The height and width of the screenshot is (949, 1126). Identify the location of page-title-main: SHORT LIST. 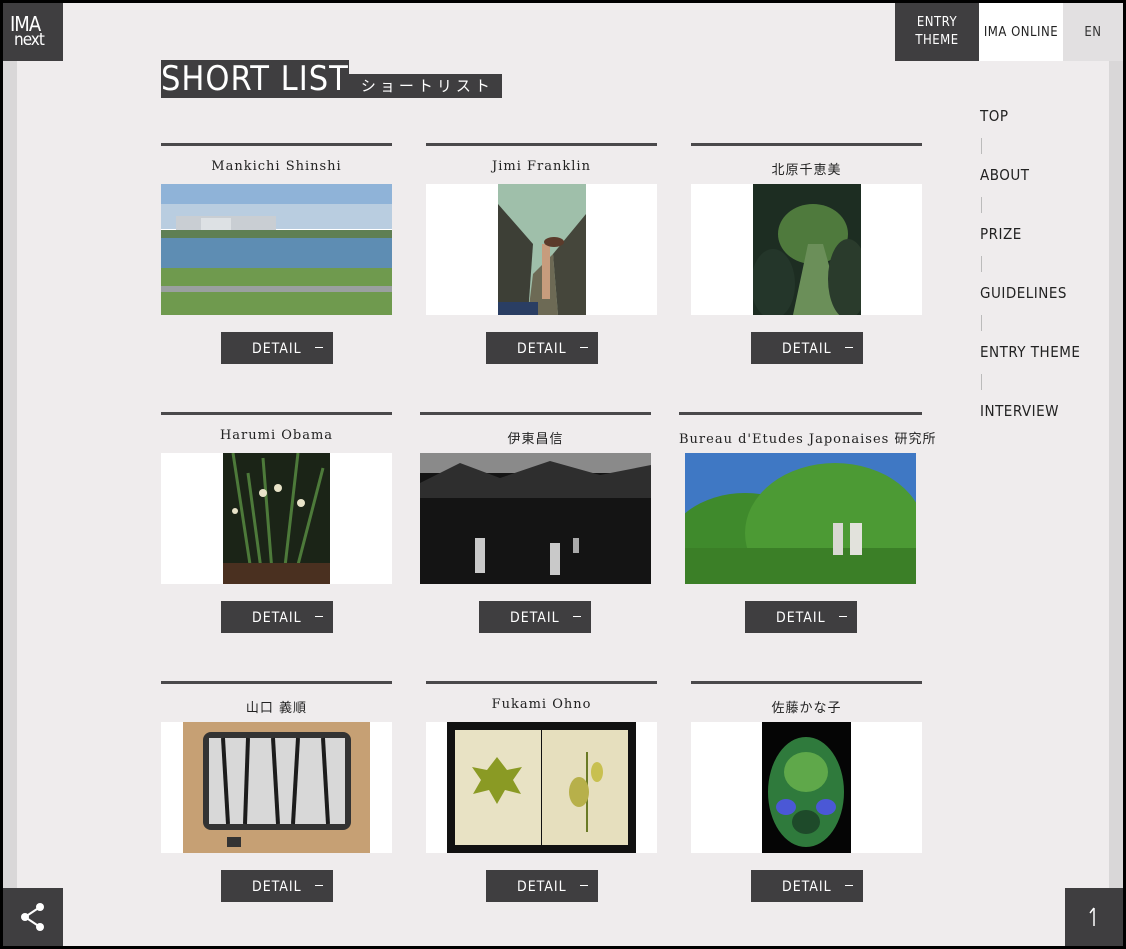
(255, 79).